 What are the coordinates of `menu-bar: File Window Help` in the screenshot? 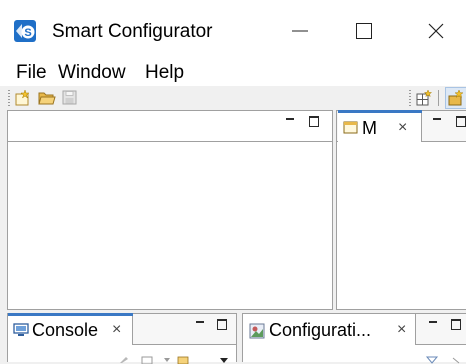 It's located at (233, 72).